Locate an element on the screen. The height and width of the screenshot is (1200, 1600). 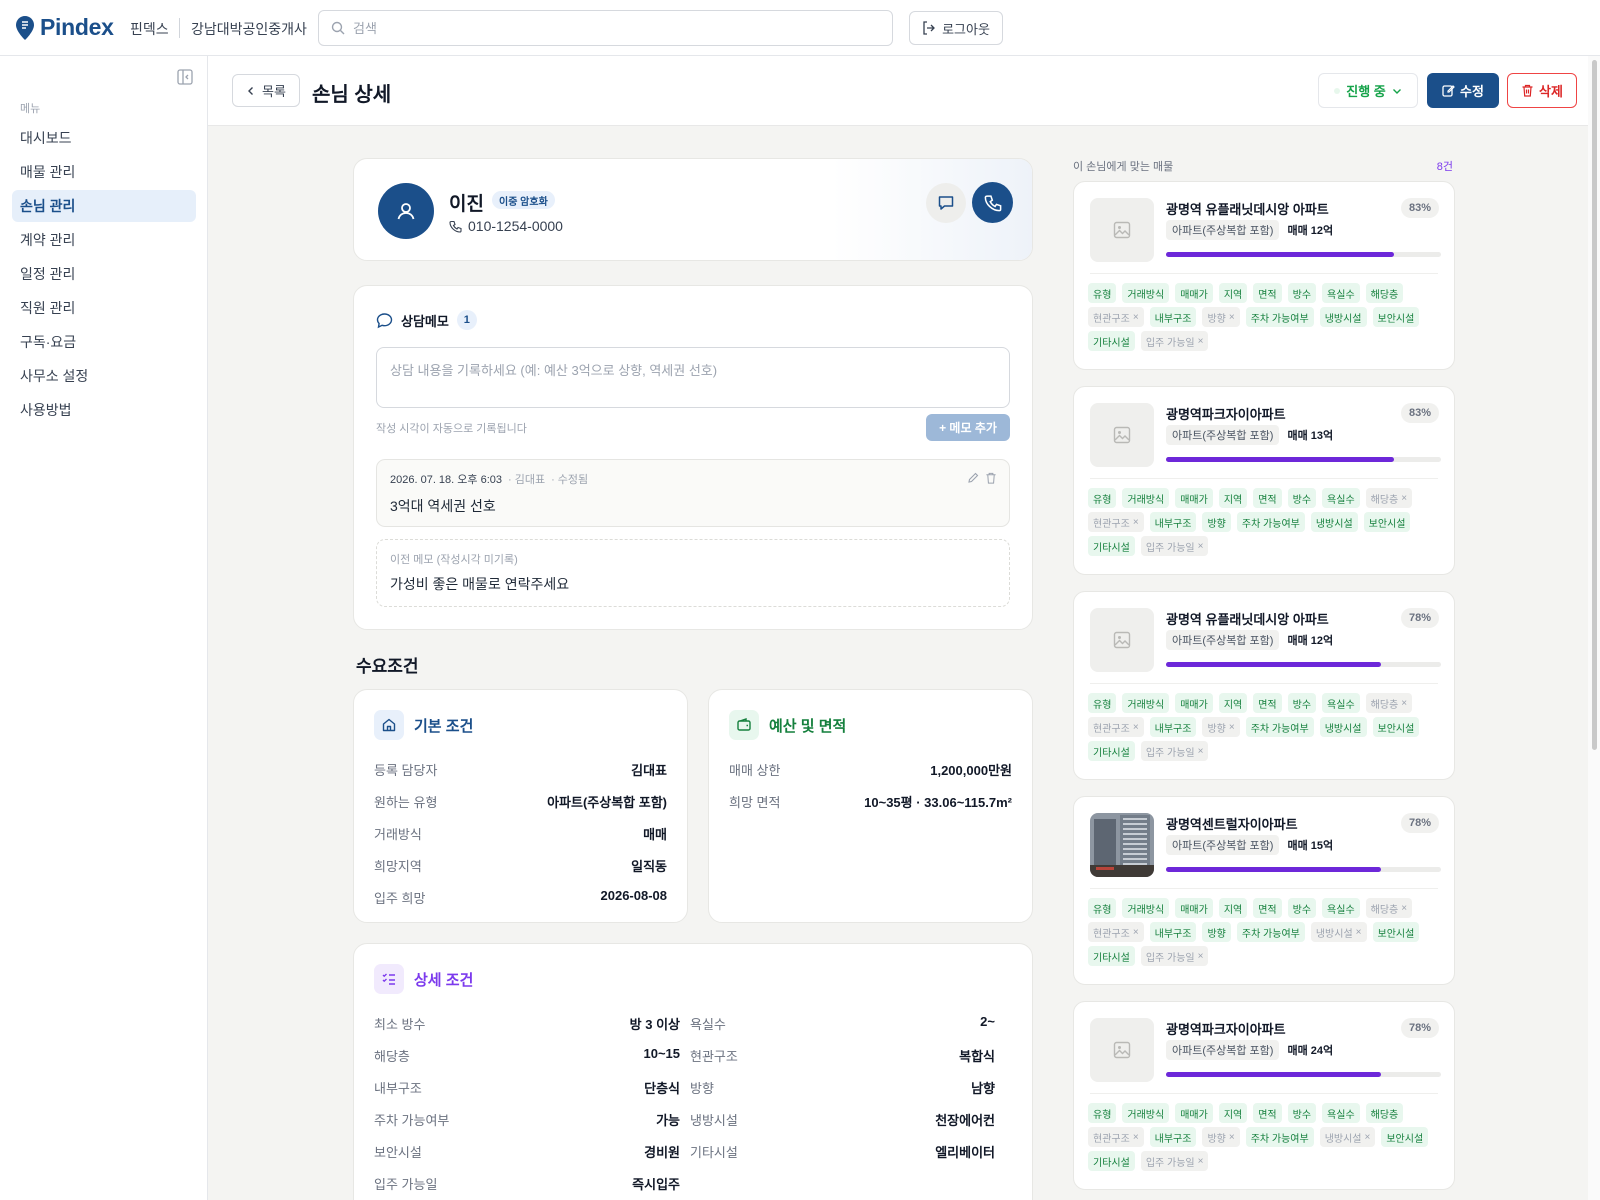
search-input is located at coordinates (603, 28).